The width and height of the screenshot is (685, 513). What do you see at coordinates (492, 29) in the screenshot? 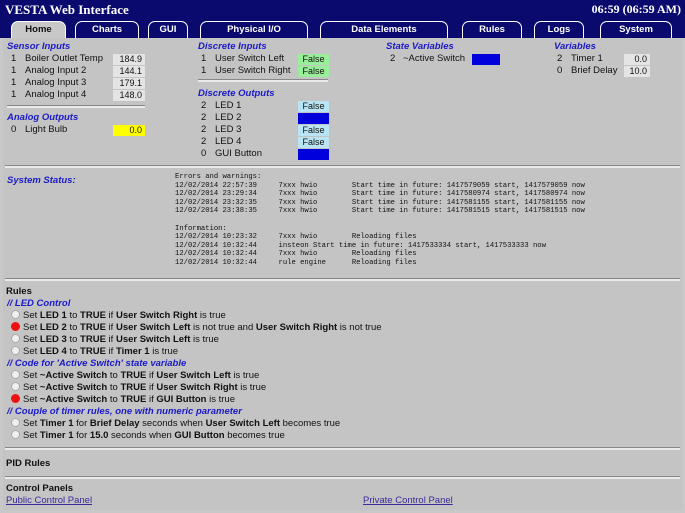
I see `tab-rules: Rules` at bounding box center [492, 29].